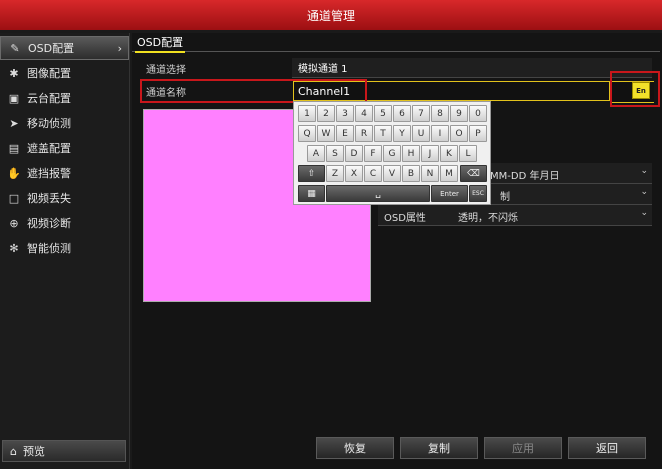 This screenshot has width=662, height=469. I want to click on key-0: 0, so click(478, 113).